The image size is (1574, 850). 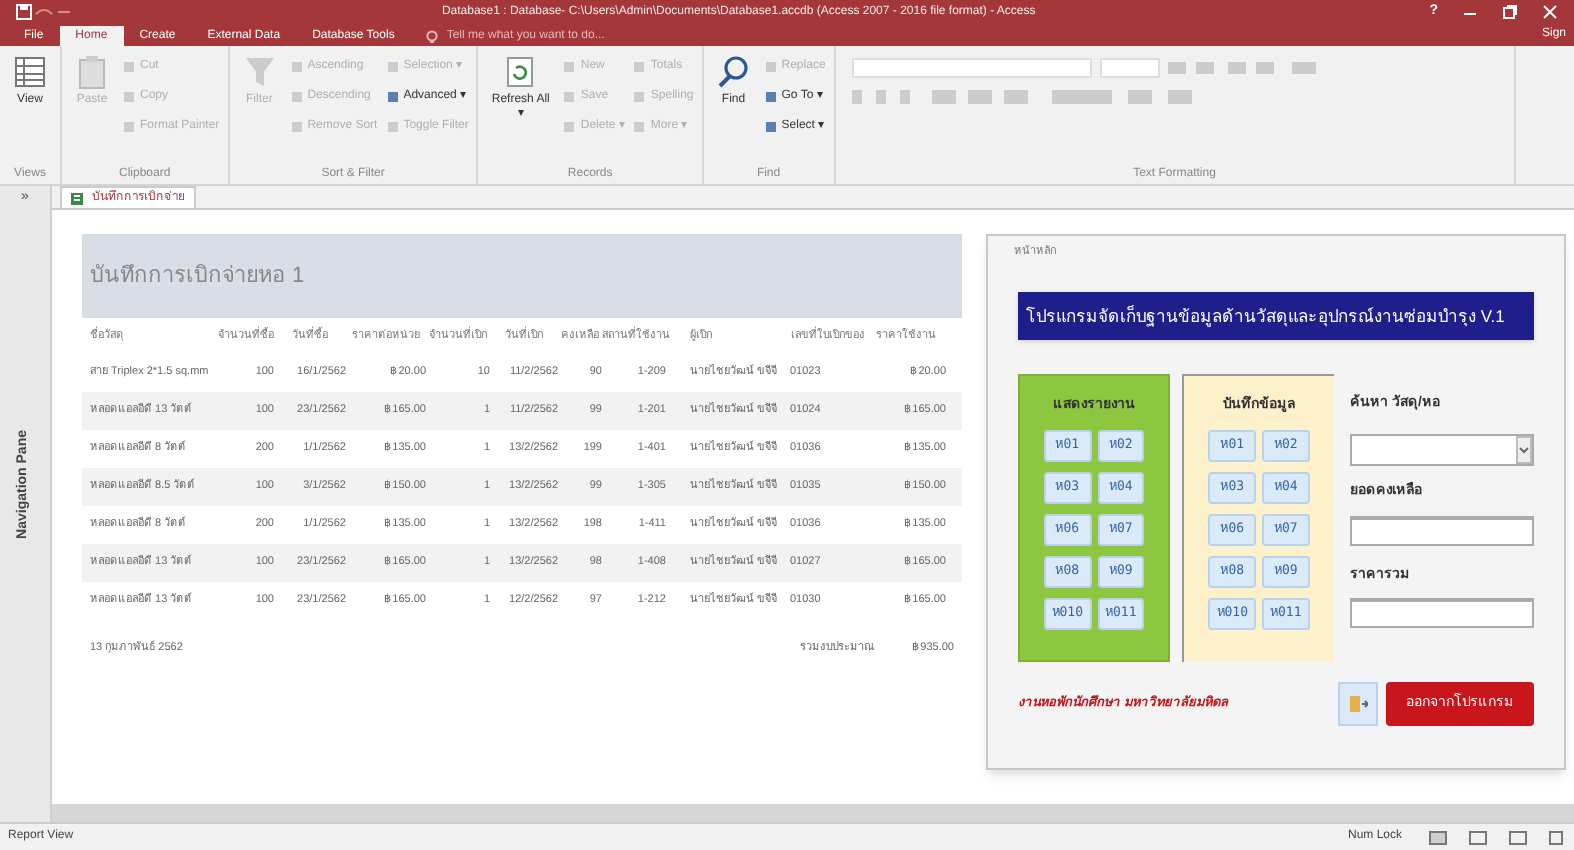 I want to click on balance-field, so click(x=1442, y=530).